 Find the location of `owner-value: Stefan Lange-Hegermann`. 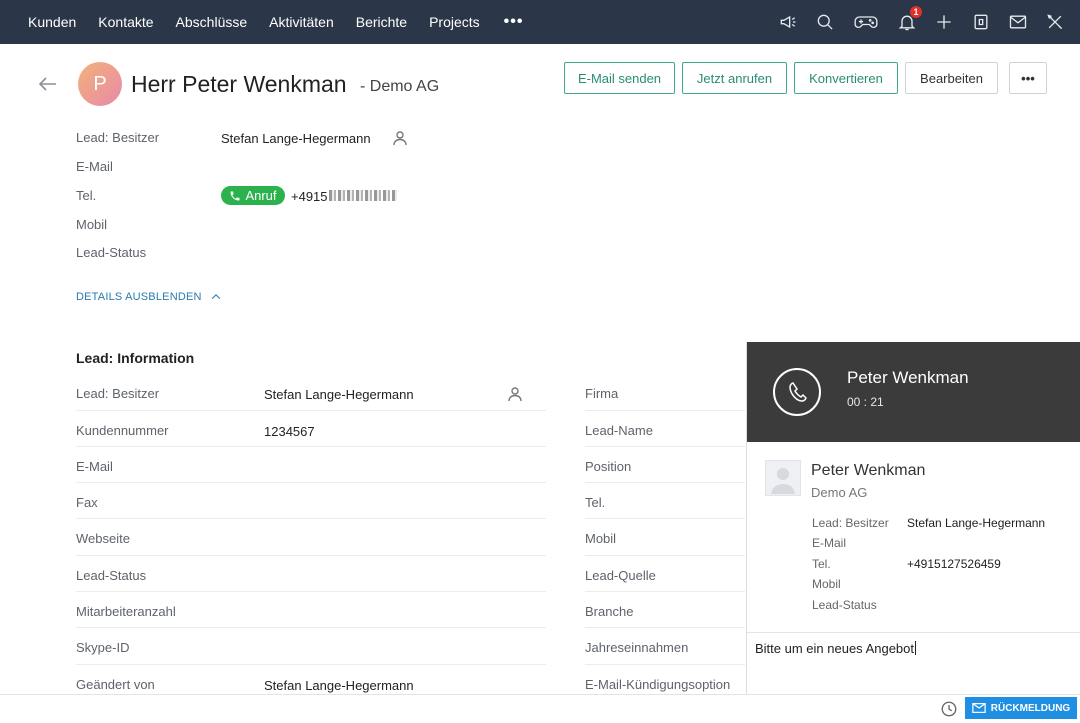

owner-value: Stefan Lange-Hegermann is located at coordinates (296, 138).